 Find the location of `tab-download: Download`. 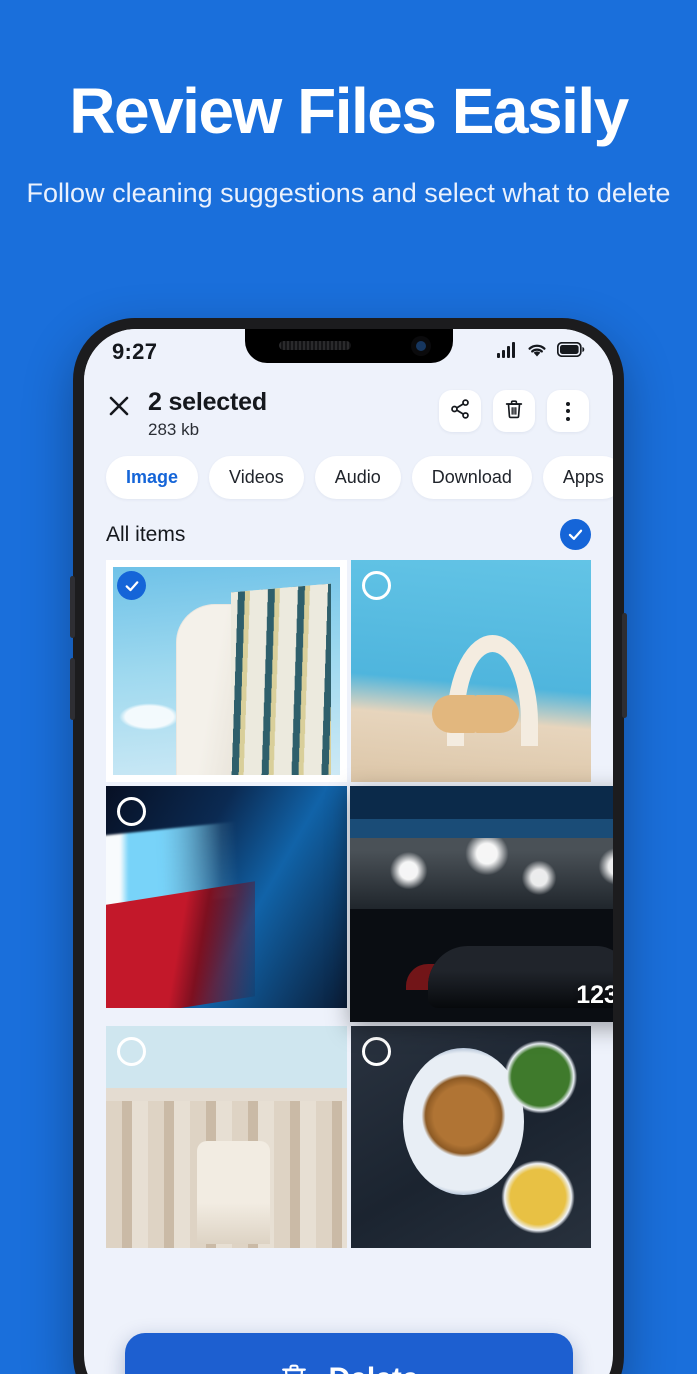

tab-download: Download is located at coordinates (471, 477).